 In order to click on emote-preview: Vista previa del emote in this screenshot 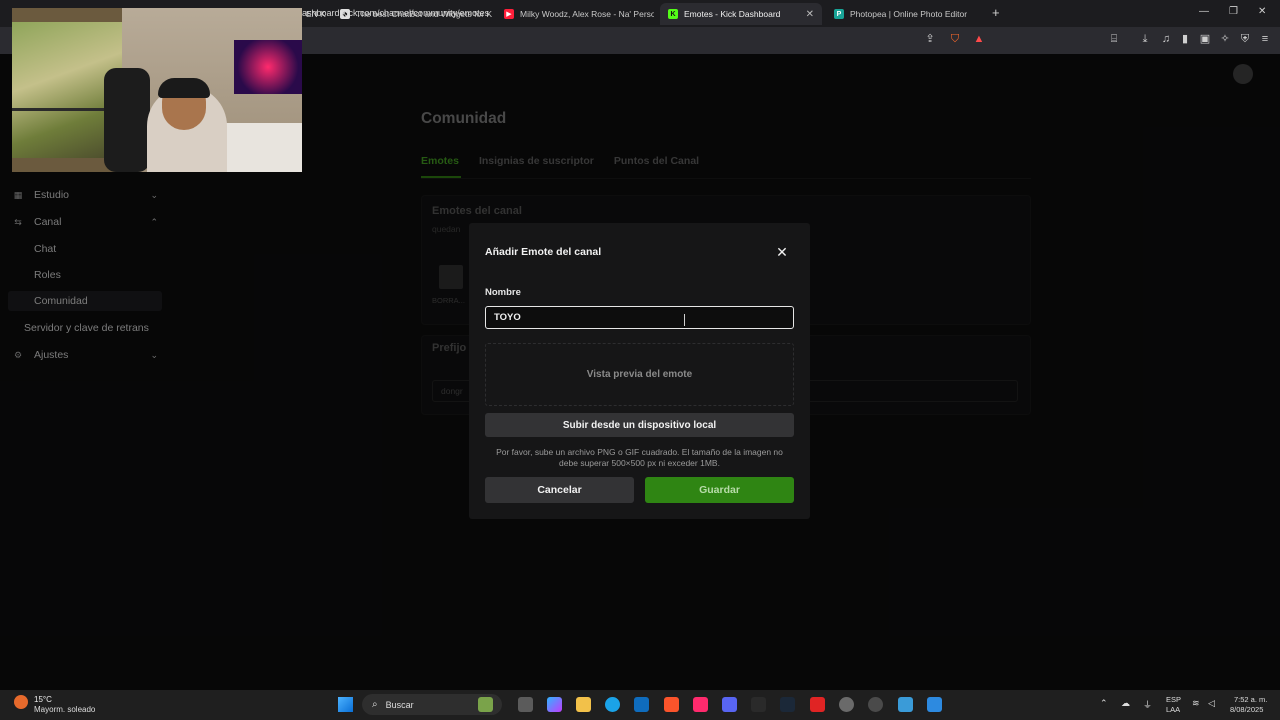, I will do `click(639, 374)`.